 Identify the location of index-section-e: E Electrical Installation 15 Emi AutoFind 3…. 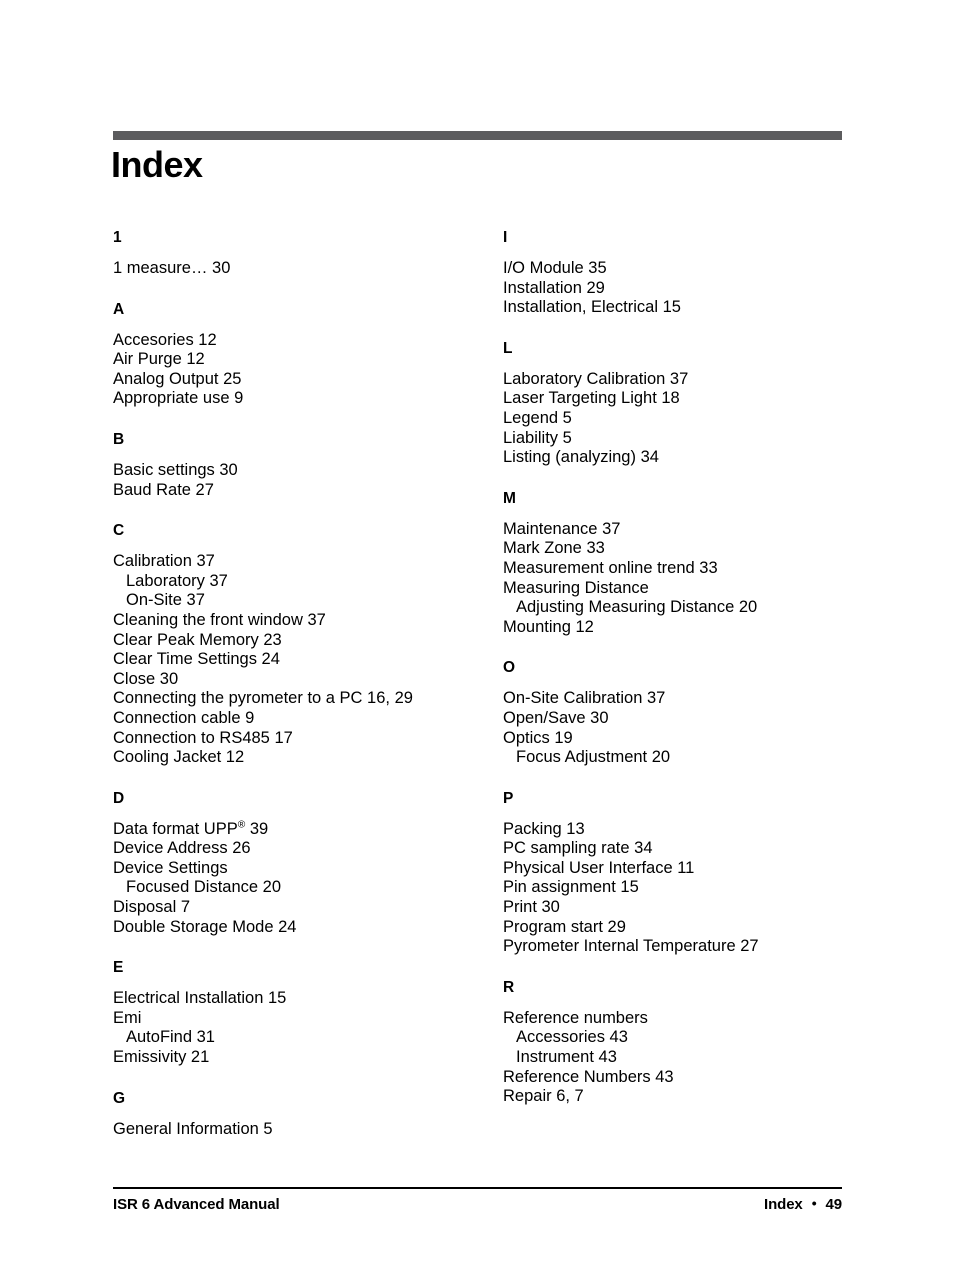
(293, 1012).